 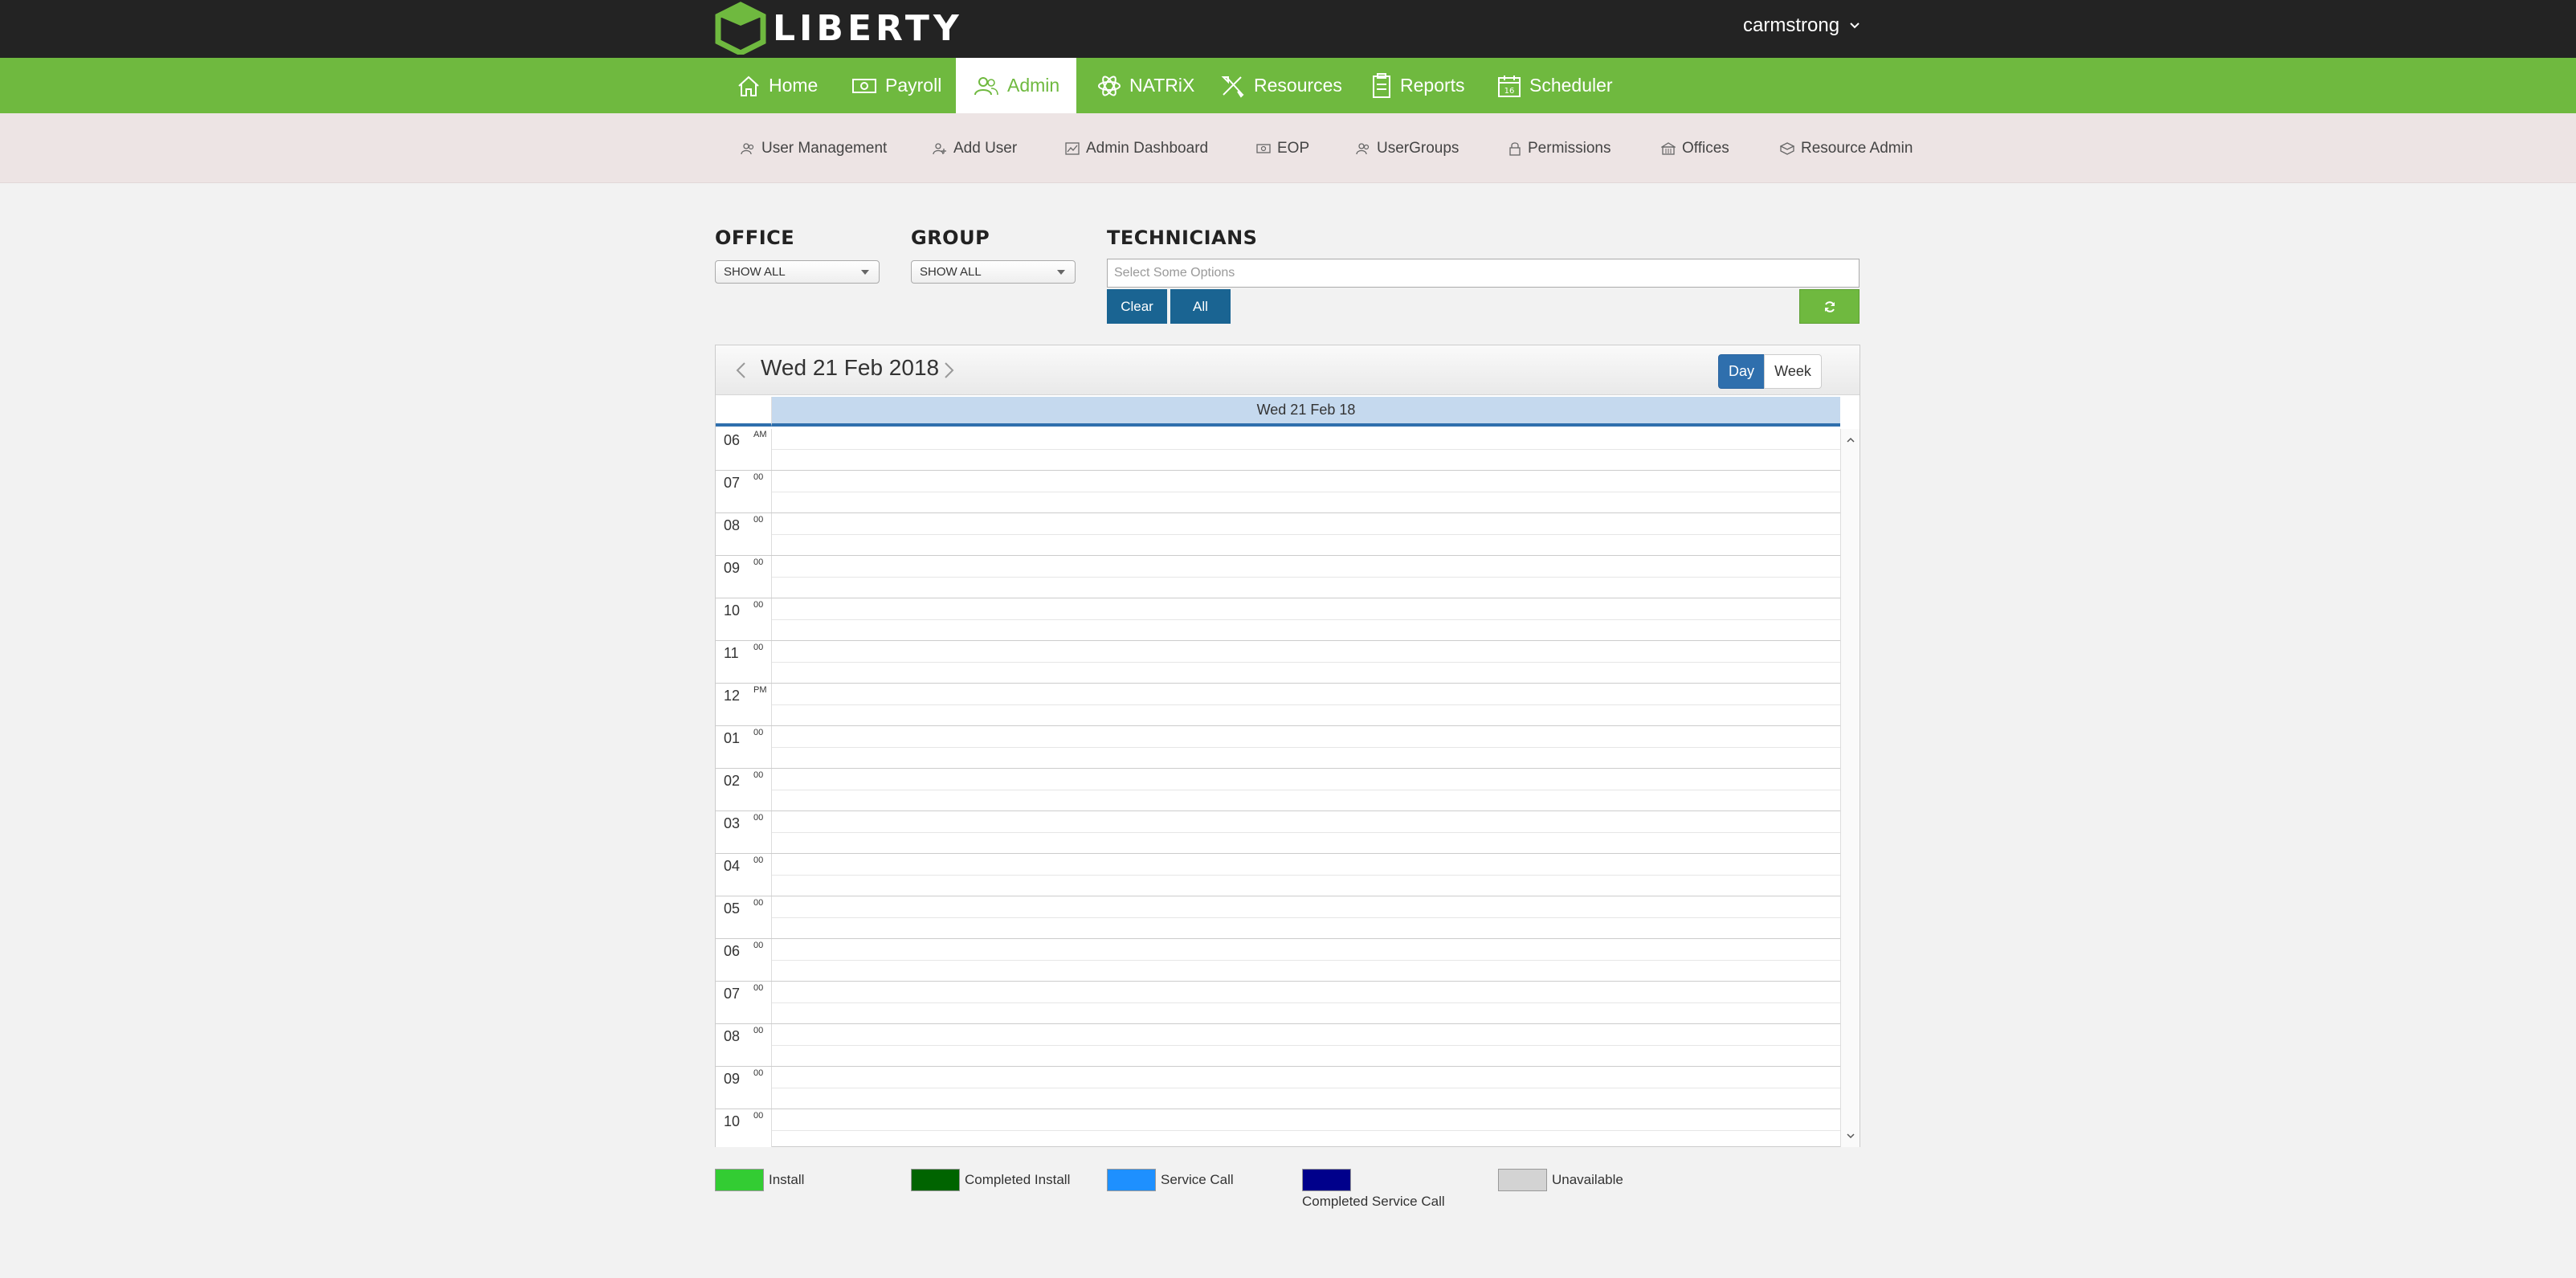 I want to click on nav-admin: Admin, so click(x=1016, y=86).